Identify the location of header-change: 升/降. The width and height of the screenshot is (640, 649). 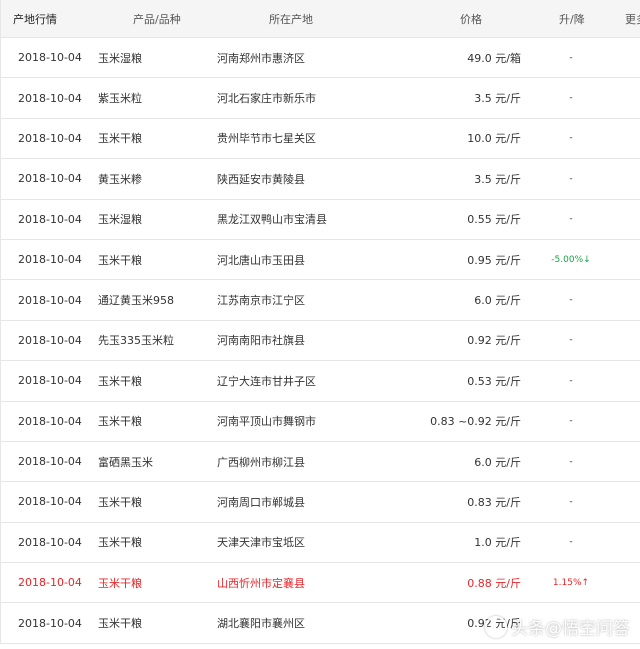
(572, 19).